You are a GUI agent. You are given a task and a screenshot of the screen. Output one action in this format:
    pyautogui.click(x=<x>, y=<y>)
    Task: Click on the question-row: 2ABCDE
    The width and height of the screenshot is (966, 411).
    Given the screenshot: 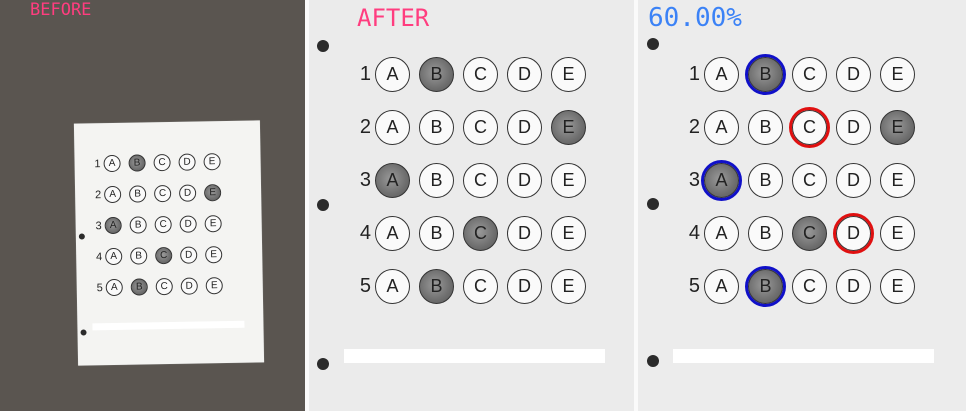 What is the action you would take?
    pyautogui.click(x=798, y=127)
    